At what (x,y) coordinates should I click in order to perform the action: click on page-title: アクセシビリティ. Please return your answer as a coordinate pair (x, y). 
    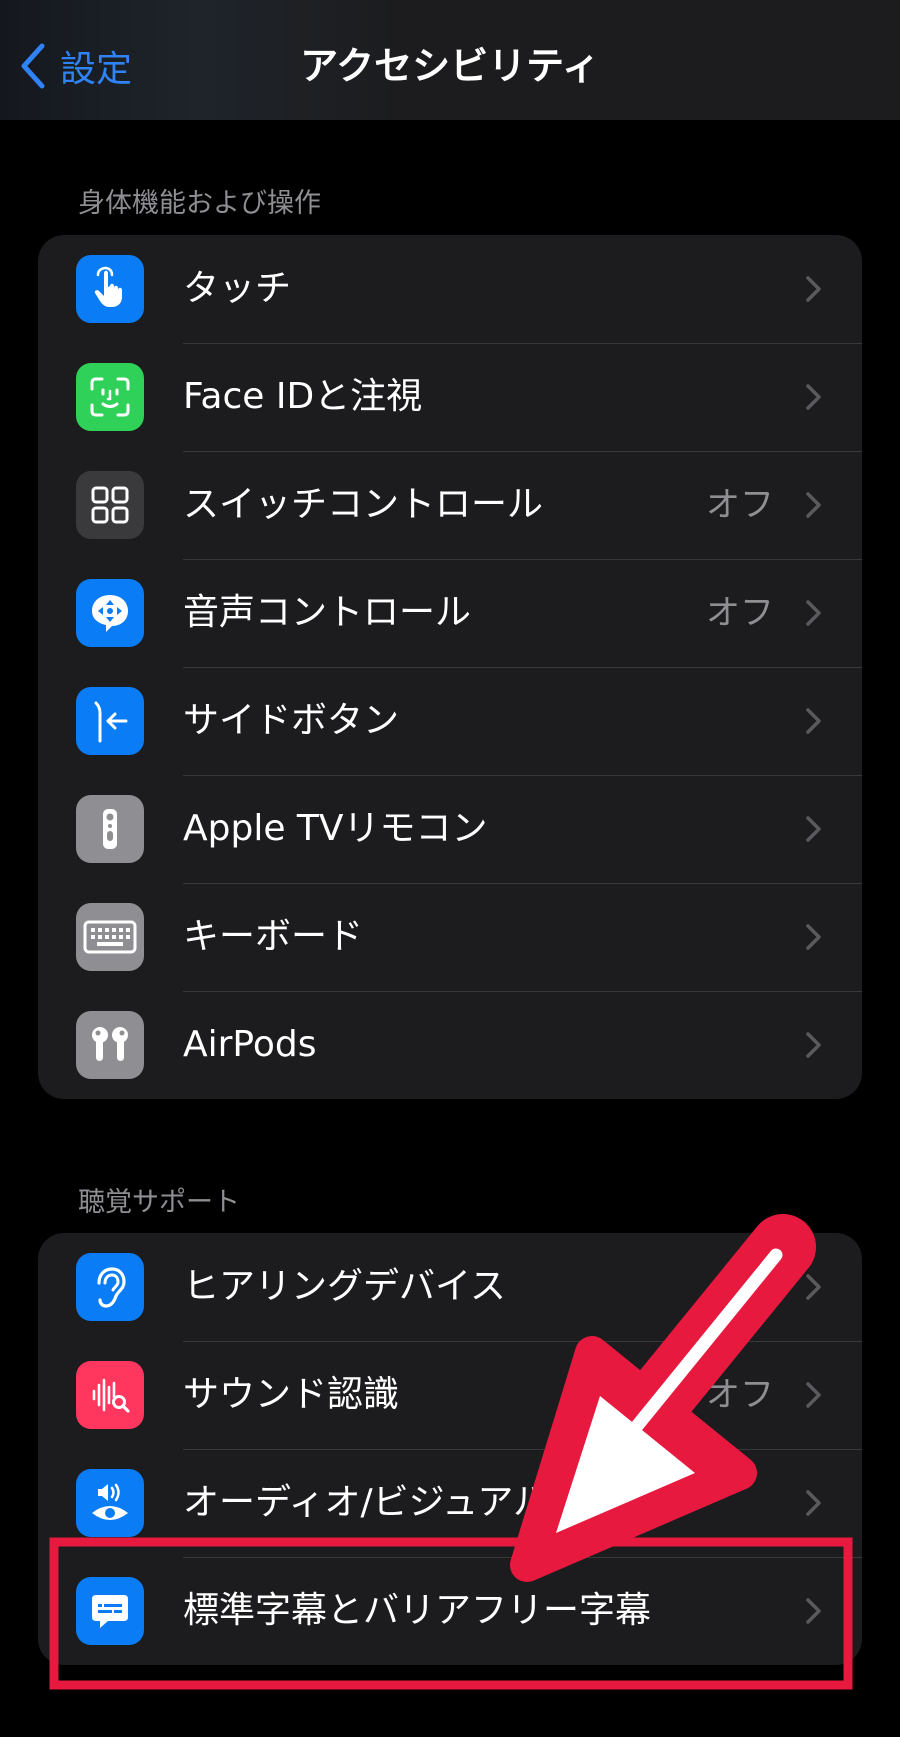
    Looking at the image, I should click on (450, 66).